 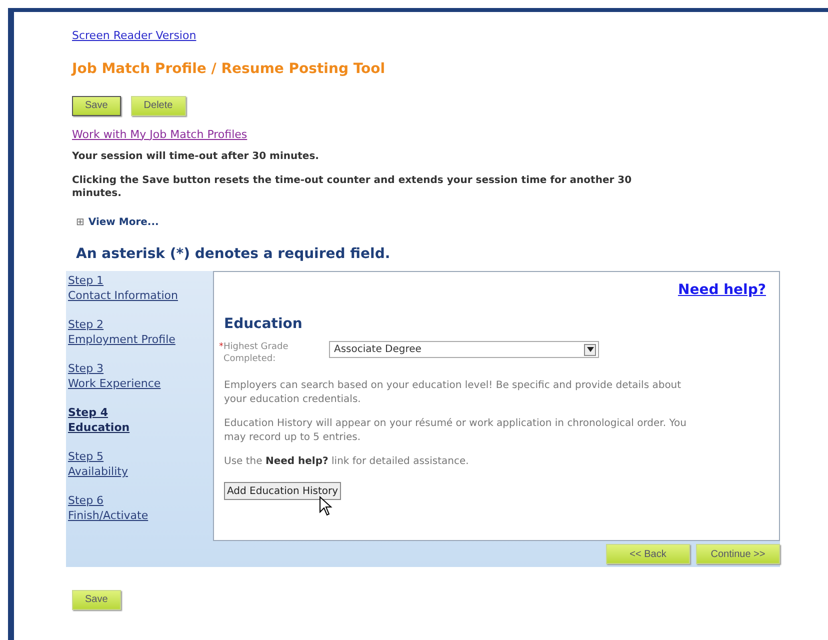 What do you see at coordinates (96, 600) in the screenshot?
I see `save-button: Save` at bounding box center [96, 600].